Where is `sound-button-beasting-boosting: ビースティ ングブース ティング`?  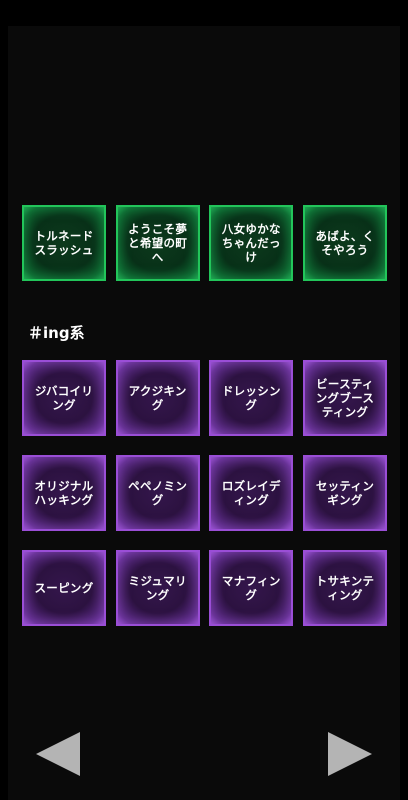 sound-button-beasting-boosting: ビースティ ングブース ティング is located at coordinates (344, 398).